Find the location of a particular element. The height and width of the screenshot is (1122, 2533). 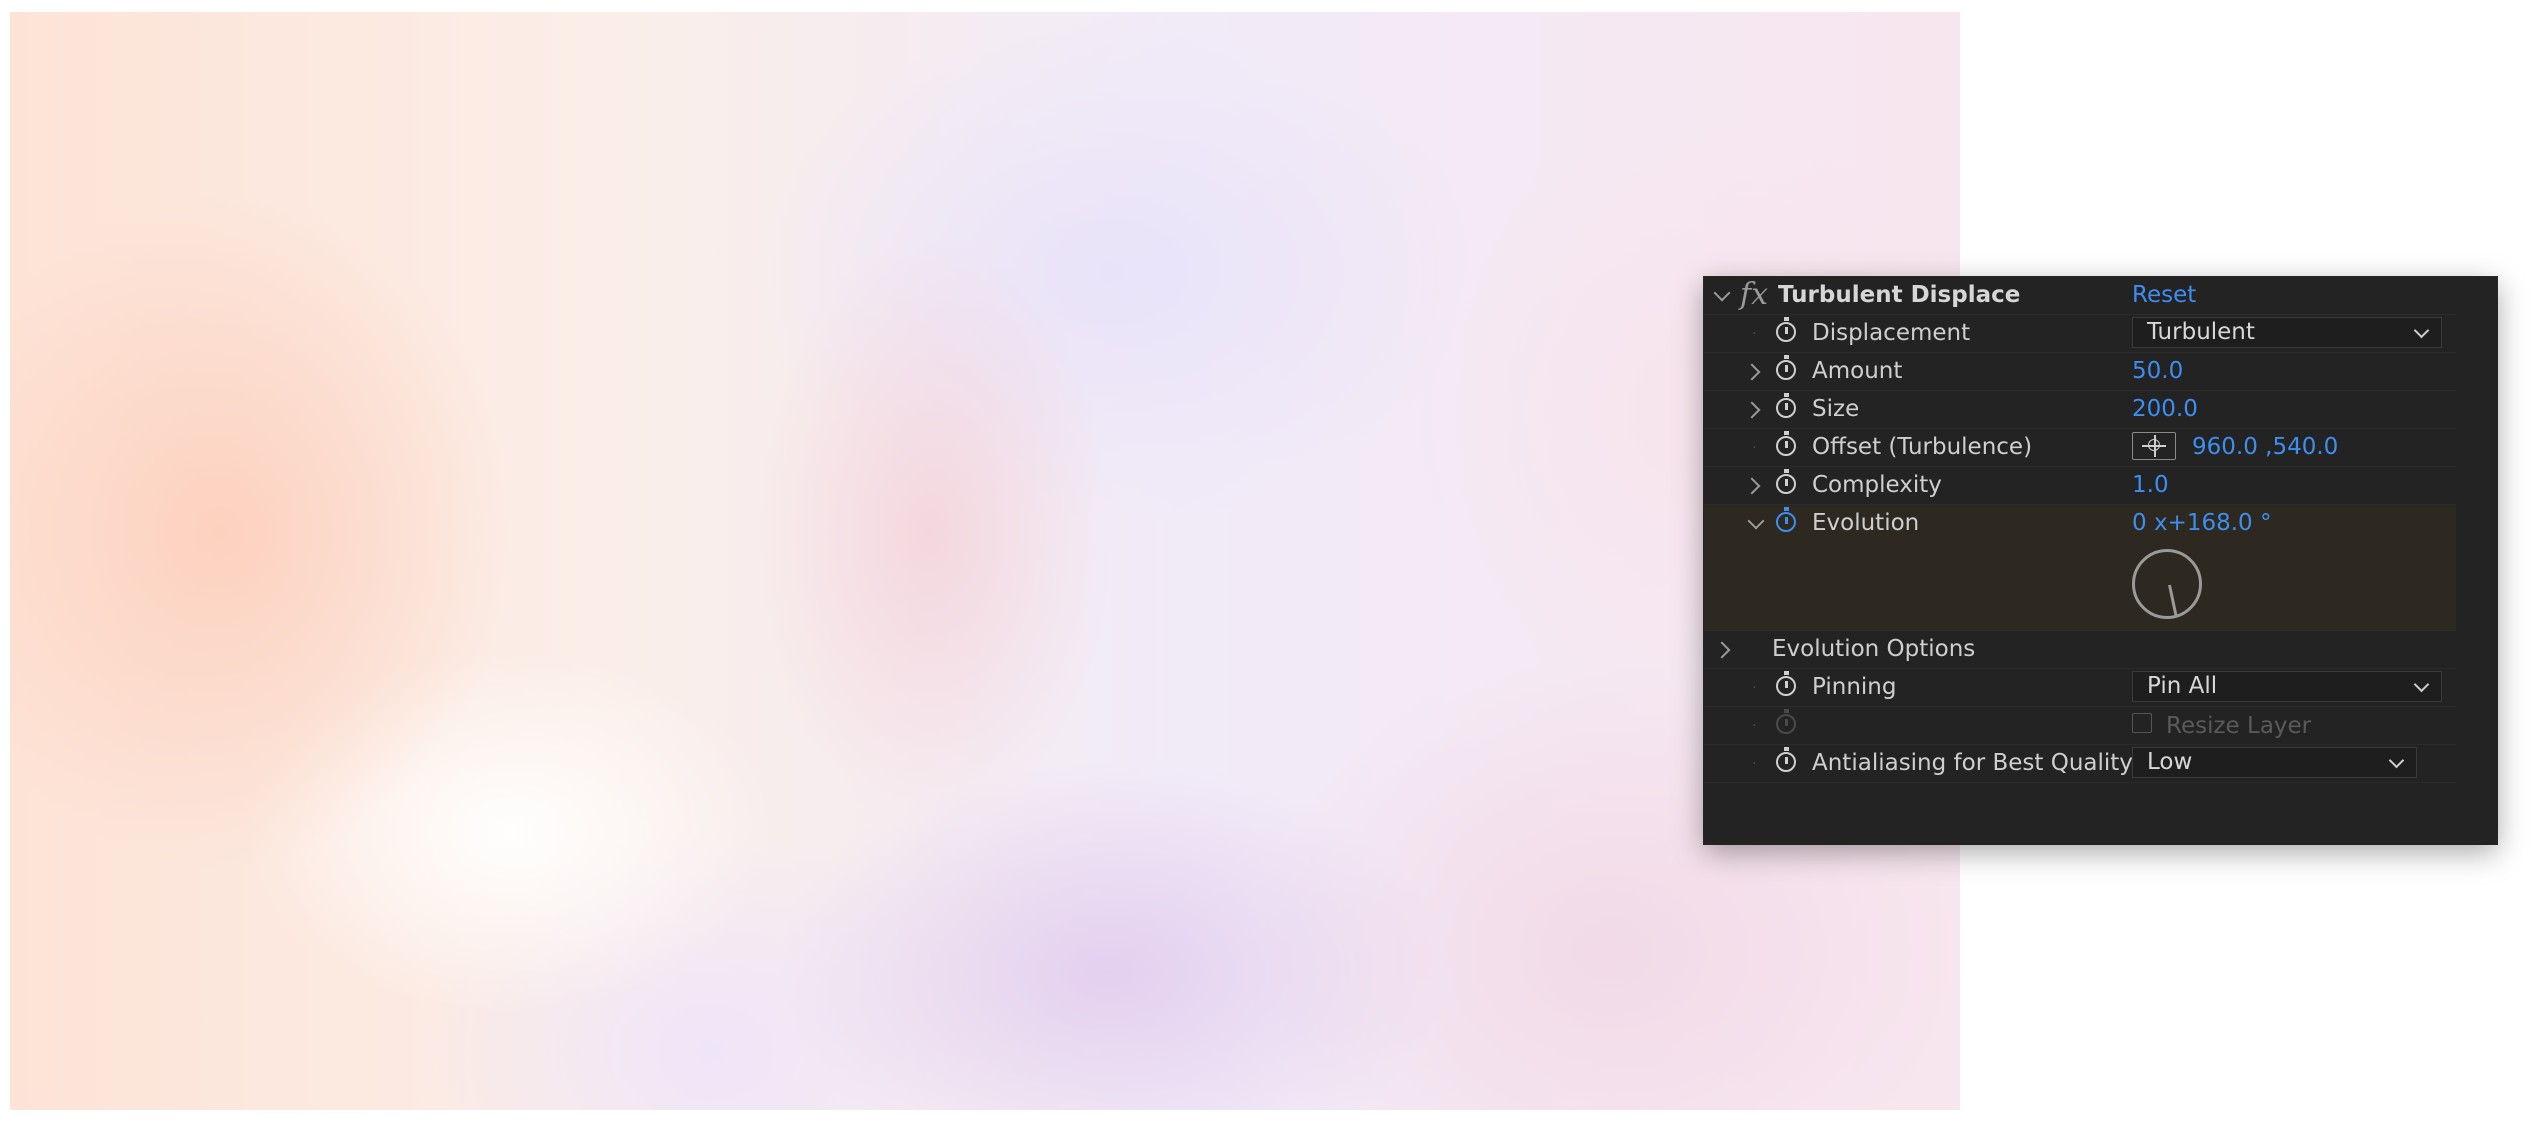

property-label: Amount is located at coordinates (1857, 371).